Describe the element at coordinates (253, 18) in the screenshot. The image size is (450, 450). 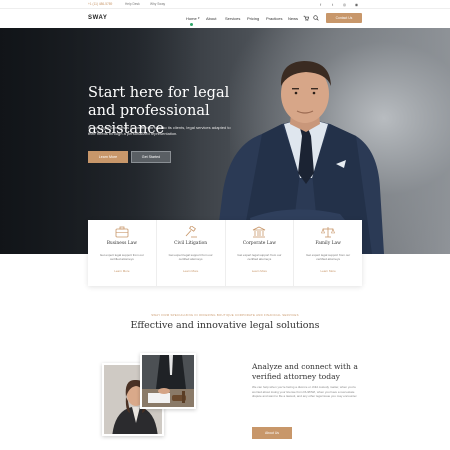
I see `nav-pricing: Pricing` at that location.